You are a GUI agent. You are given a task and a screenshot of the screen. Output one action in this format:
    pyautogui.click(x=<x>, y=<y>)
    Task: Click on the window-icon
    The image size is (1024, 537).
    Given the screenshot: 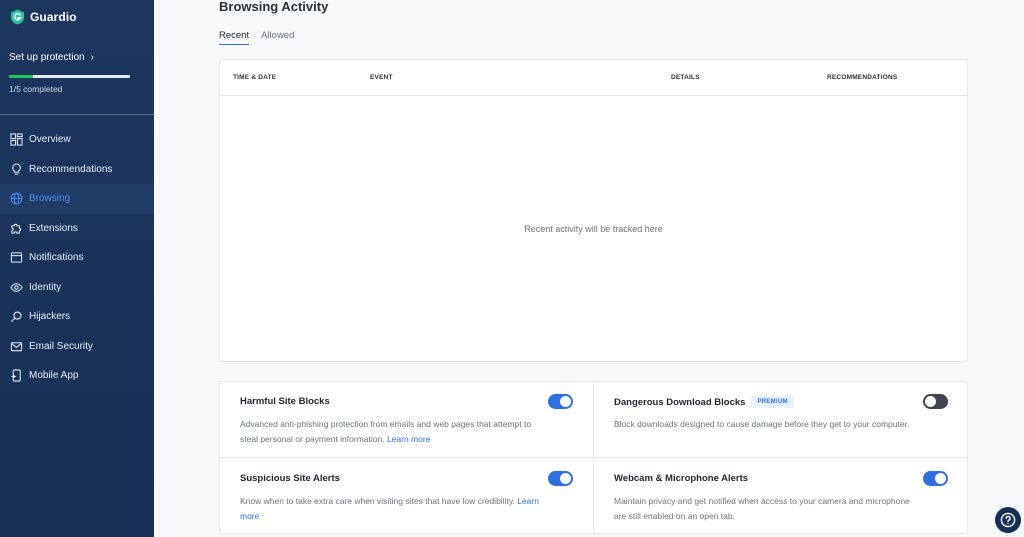 What is the action you would take?
    pyautogui.click(x=16, y=257)
    